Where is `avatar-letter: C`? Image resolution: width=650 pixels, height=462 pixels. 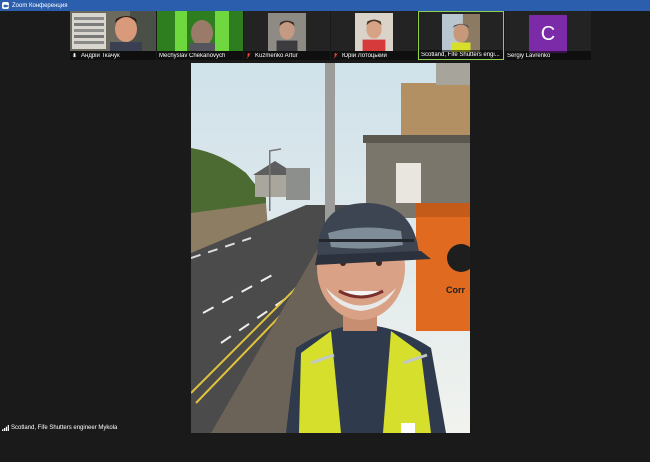 avatar-letter: C is located at coordinates (548, 33).